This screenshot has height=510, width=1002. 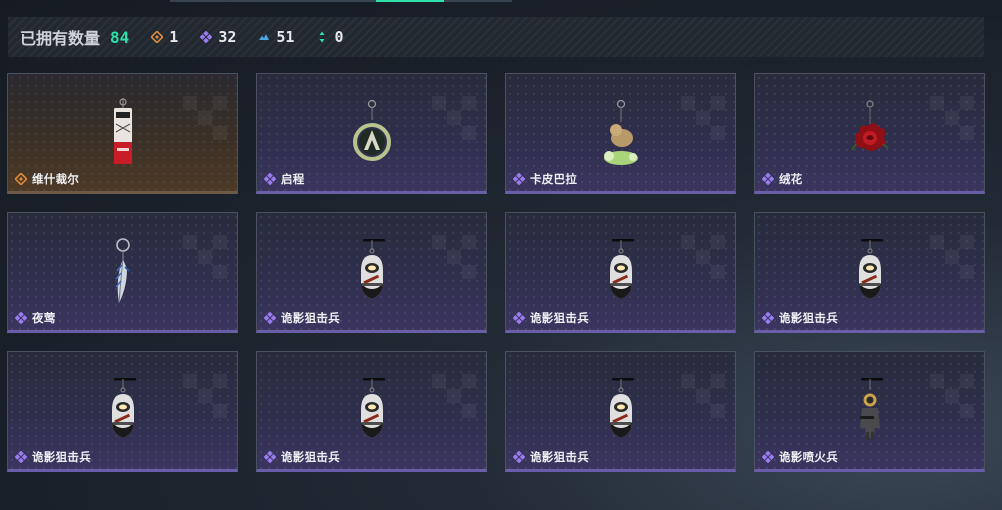 What do you see at coordinates (44, 318) in the screenshot?
I see `charm-name: 夜莺` at bounding box center [44, 318].